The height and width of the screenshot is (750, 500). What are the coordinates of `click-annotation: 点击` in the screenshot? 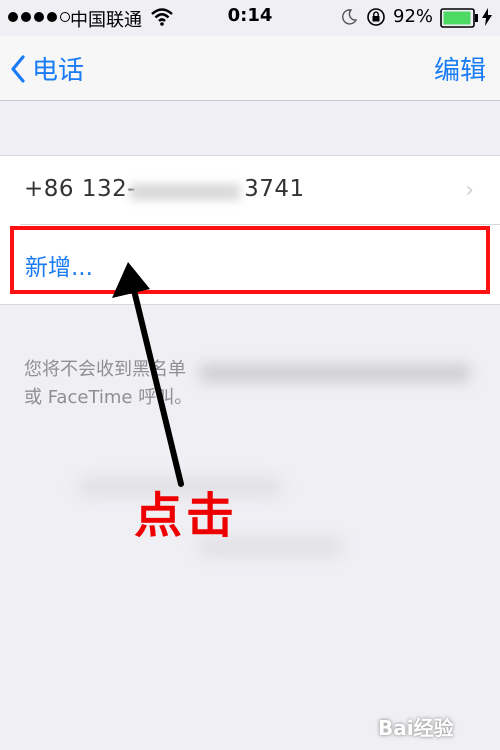 It's located at (186, 516).